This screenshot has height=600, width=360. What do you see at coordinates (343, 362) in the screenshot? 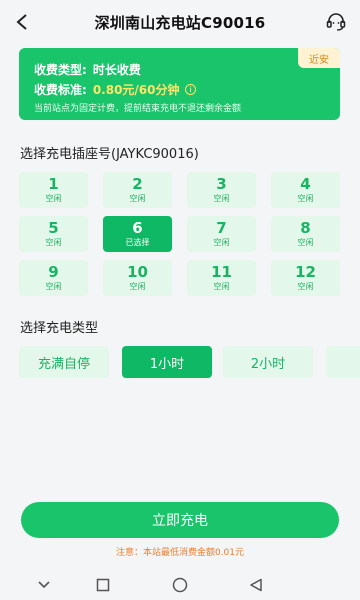
I see `type-option-more` at bounding box center [343, 362].